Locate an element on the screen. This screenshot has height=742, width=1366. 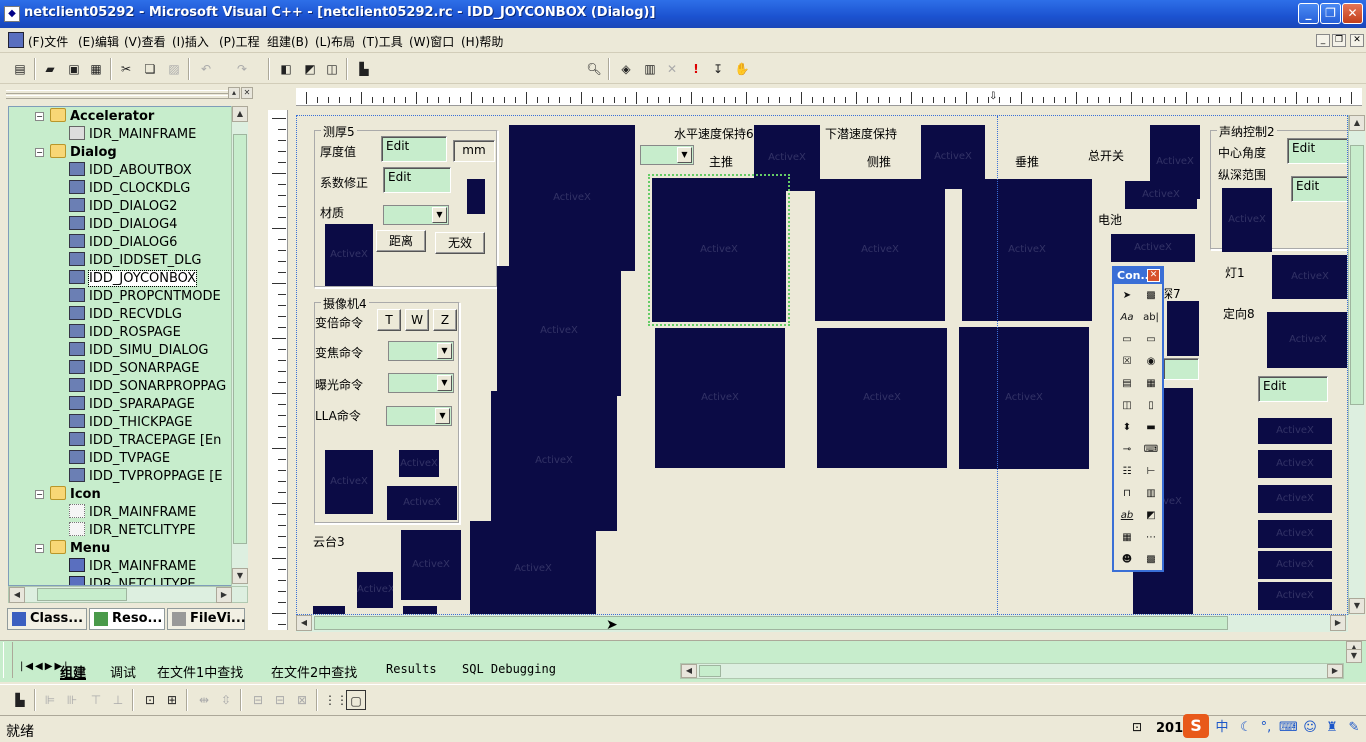
menu-help: (H)帮助 is located at coordinates (482, 41).